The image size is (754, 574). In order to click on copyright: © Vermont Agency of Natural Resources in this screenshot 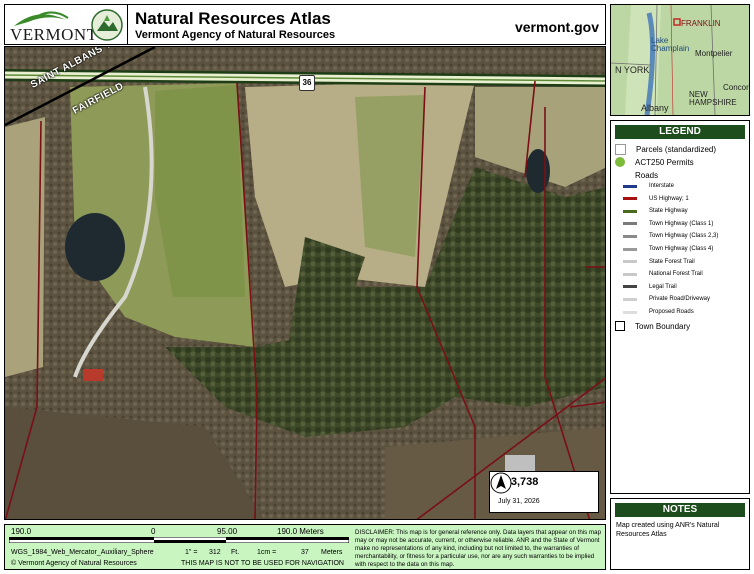, I will do `click(74, 563)`.